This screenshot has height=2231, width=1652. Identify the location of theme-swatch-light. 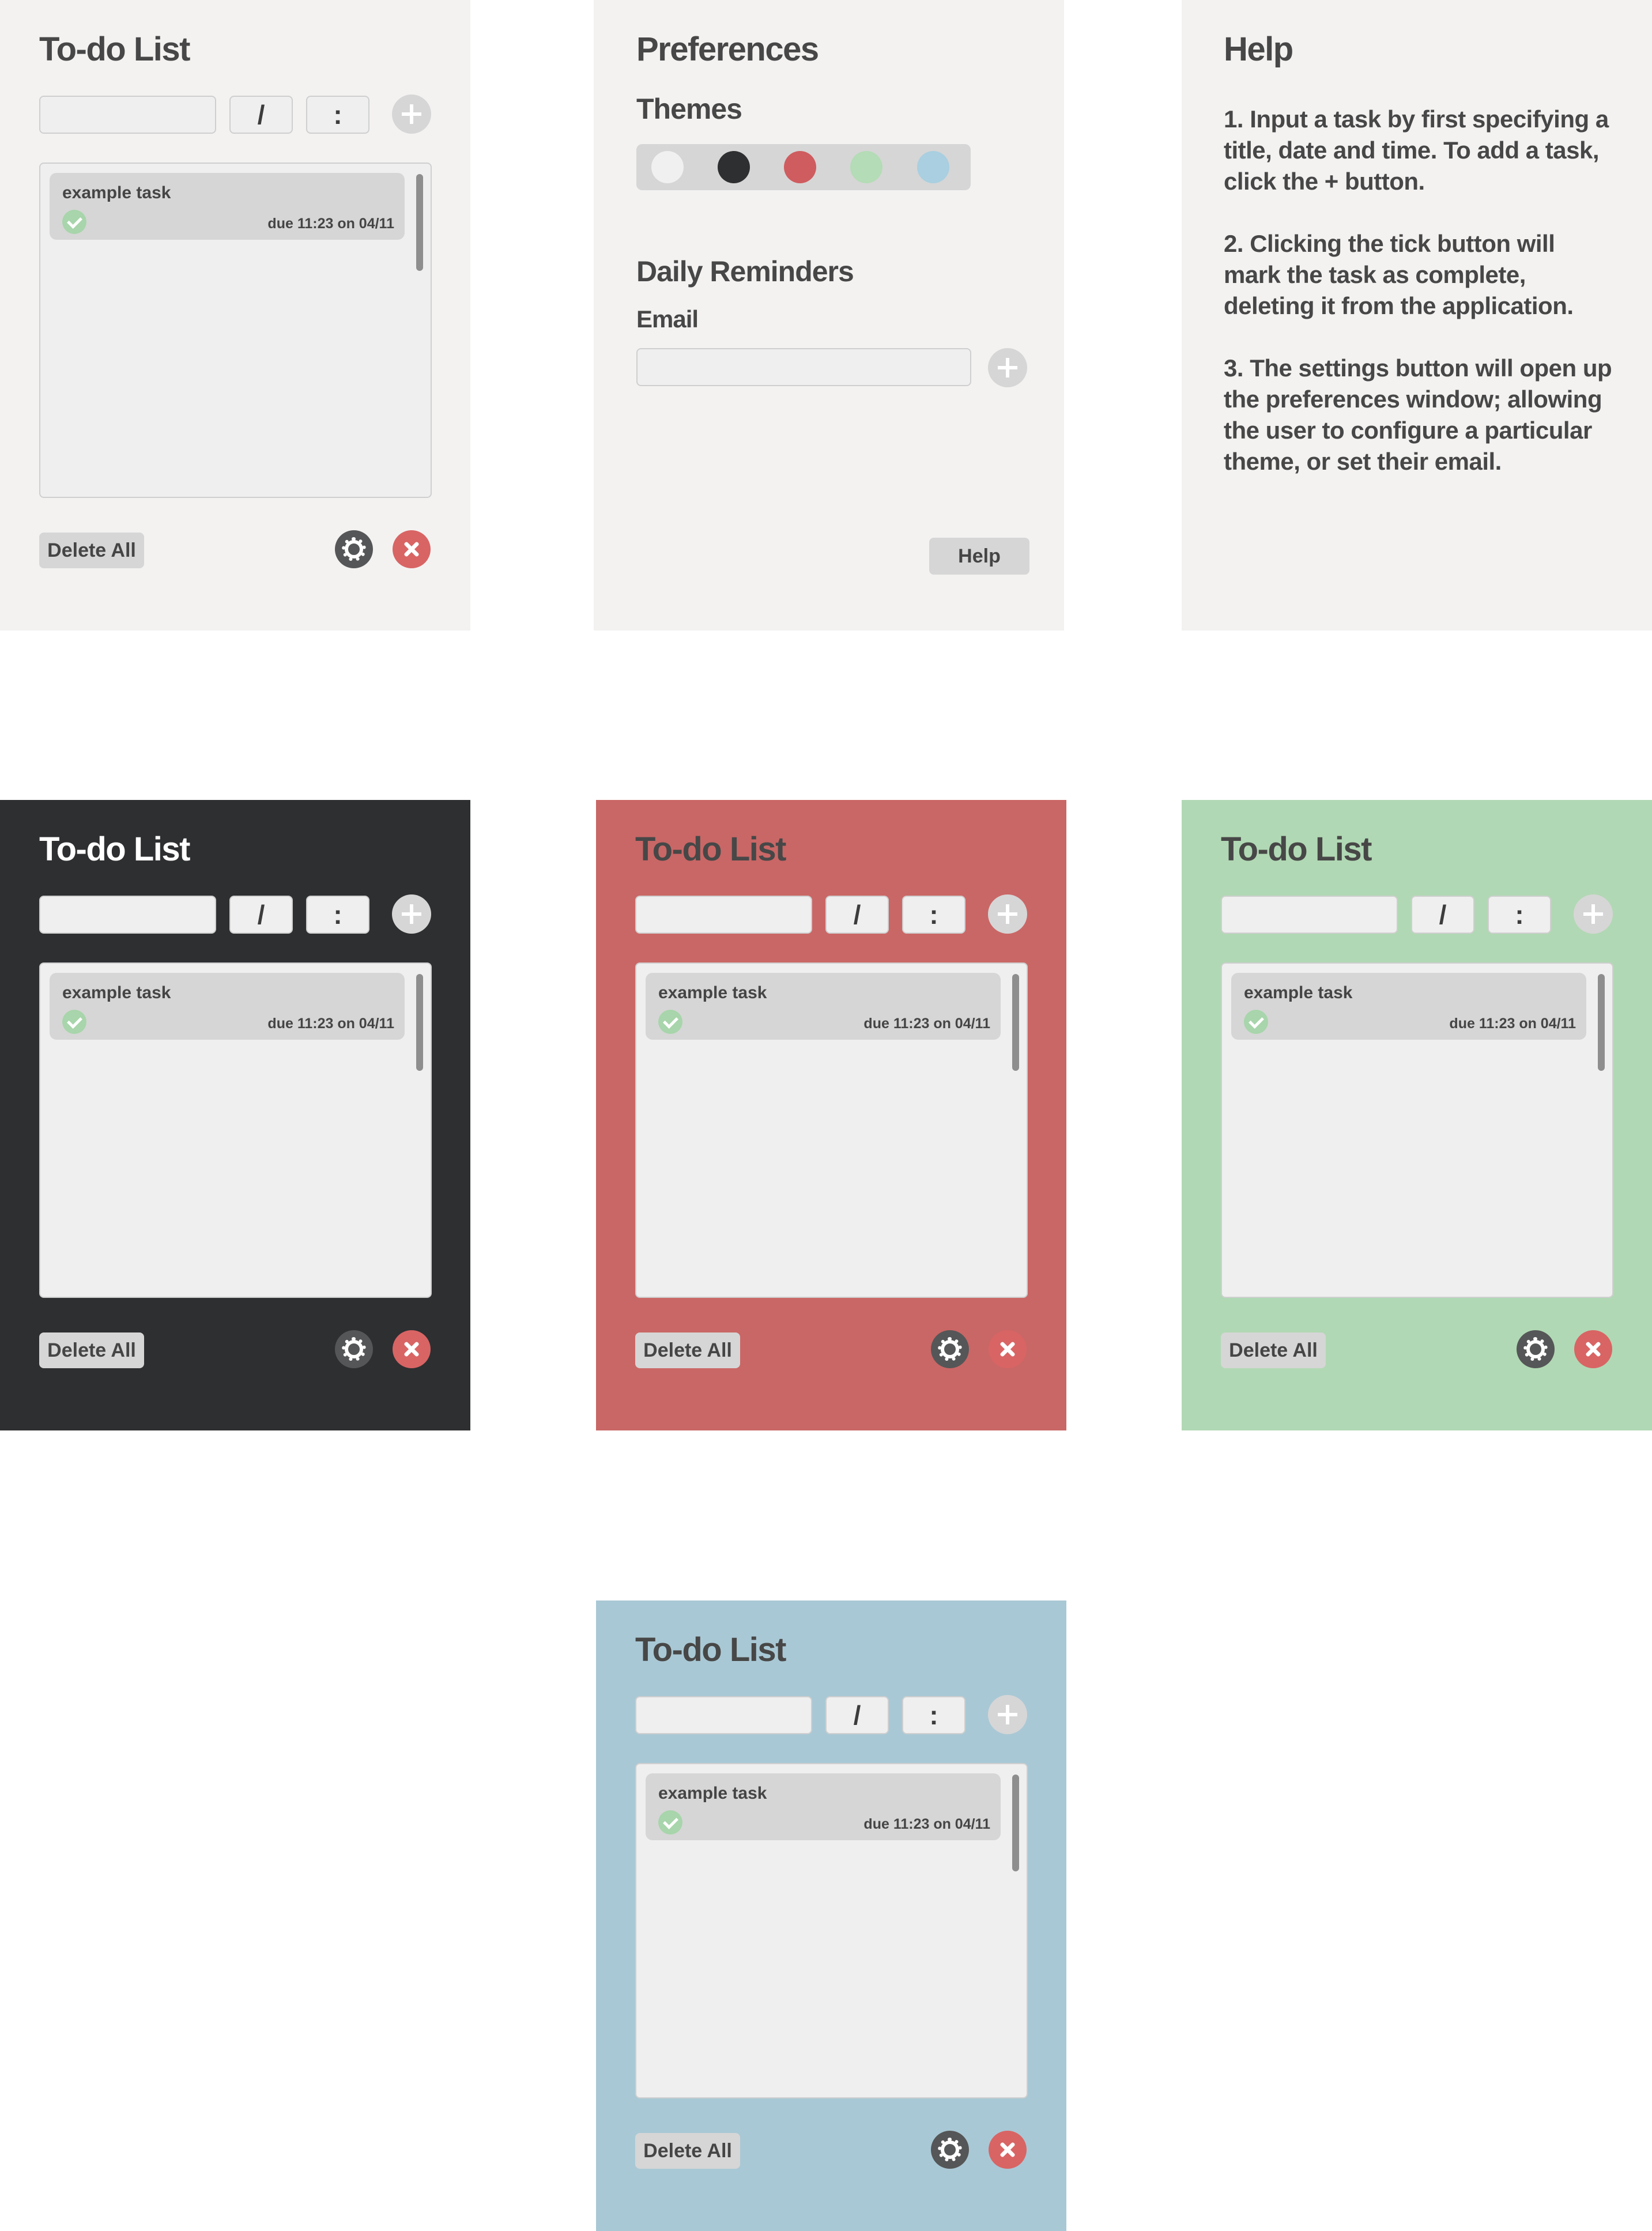
(667, 167).